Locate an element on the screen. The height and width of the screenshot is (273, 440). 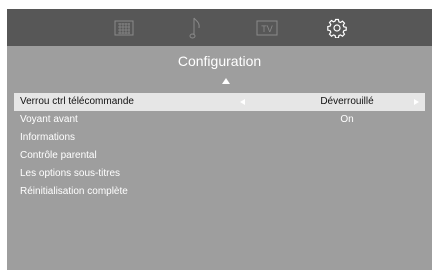
tab-music is located at coordinates (196, 27).